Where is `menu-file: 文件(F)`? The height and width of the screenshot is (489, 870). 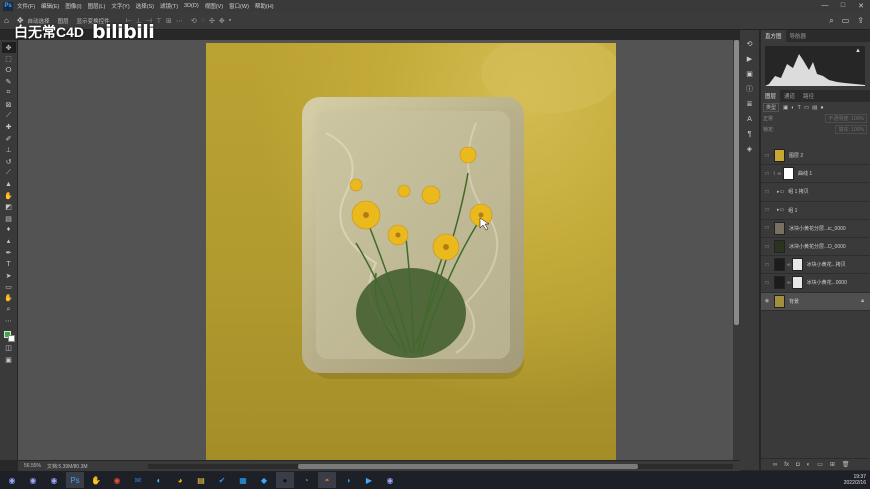 menu-file: 文件(F) is located at coordinates (26, 6).